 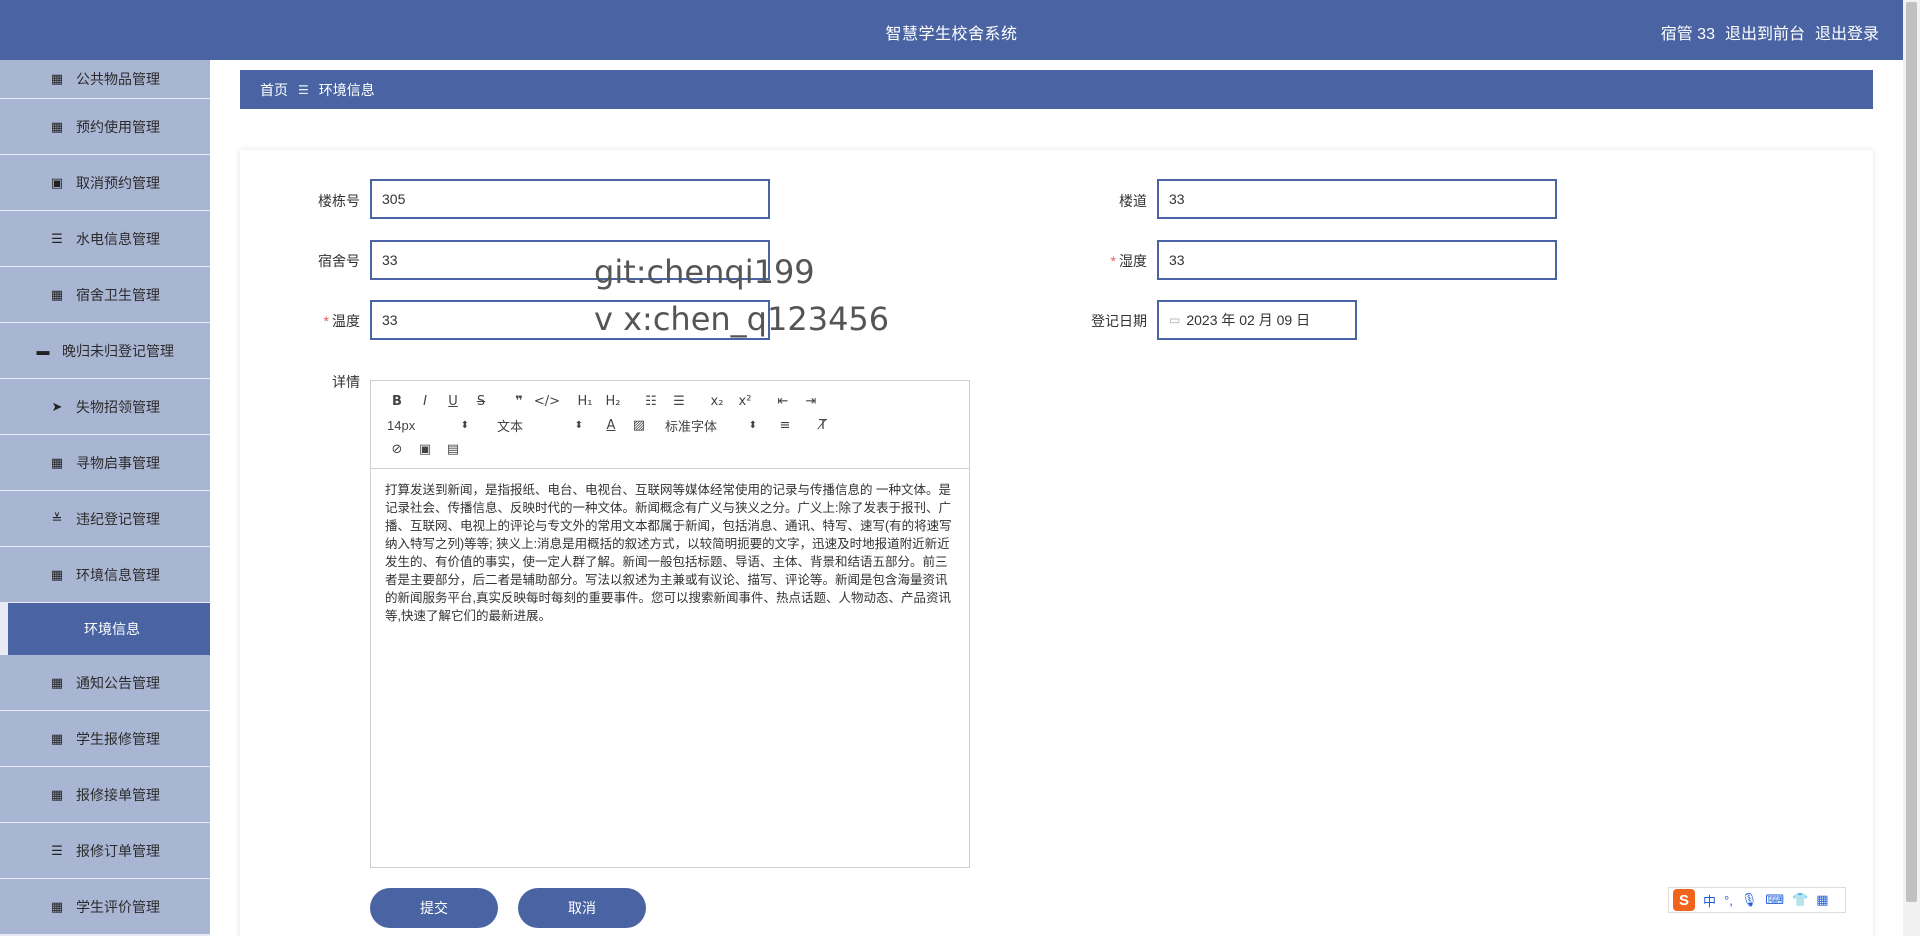 I want to click on sidebar-item-label: 水电信息管理, so click(x=118, y=238).